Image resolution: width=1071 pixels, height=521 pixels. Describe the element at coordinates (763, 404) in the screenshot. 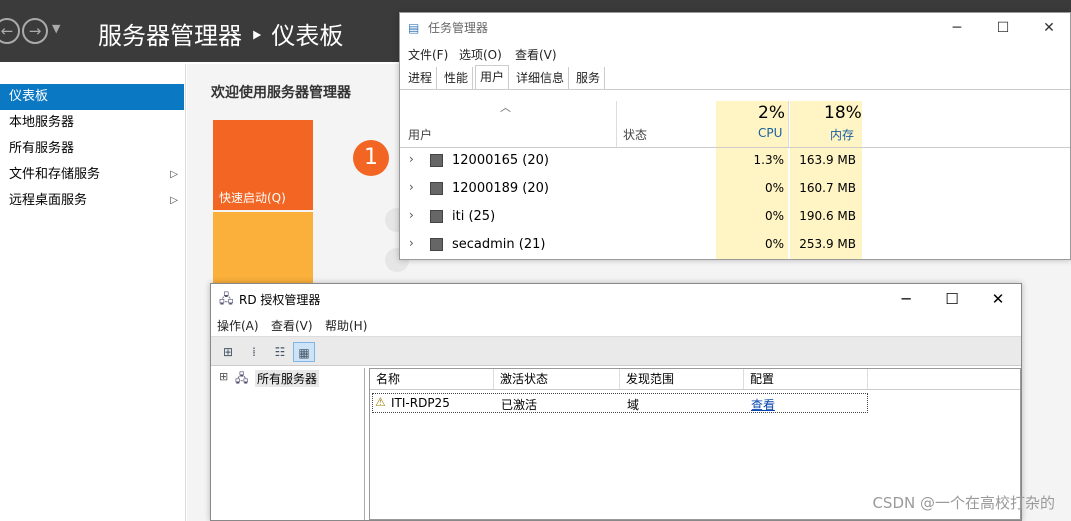

I see `view-config-link: 查看` at that location.